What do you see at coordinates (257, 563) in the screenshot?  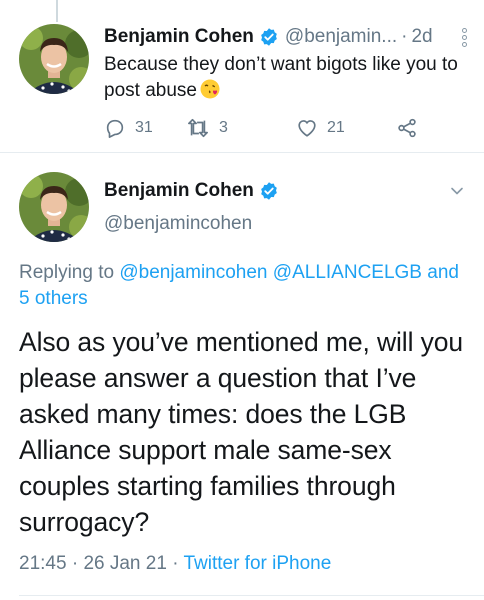 I see `tweet-source-link: Twitter for iPhone` at bounding box center [257, 563].